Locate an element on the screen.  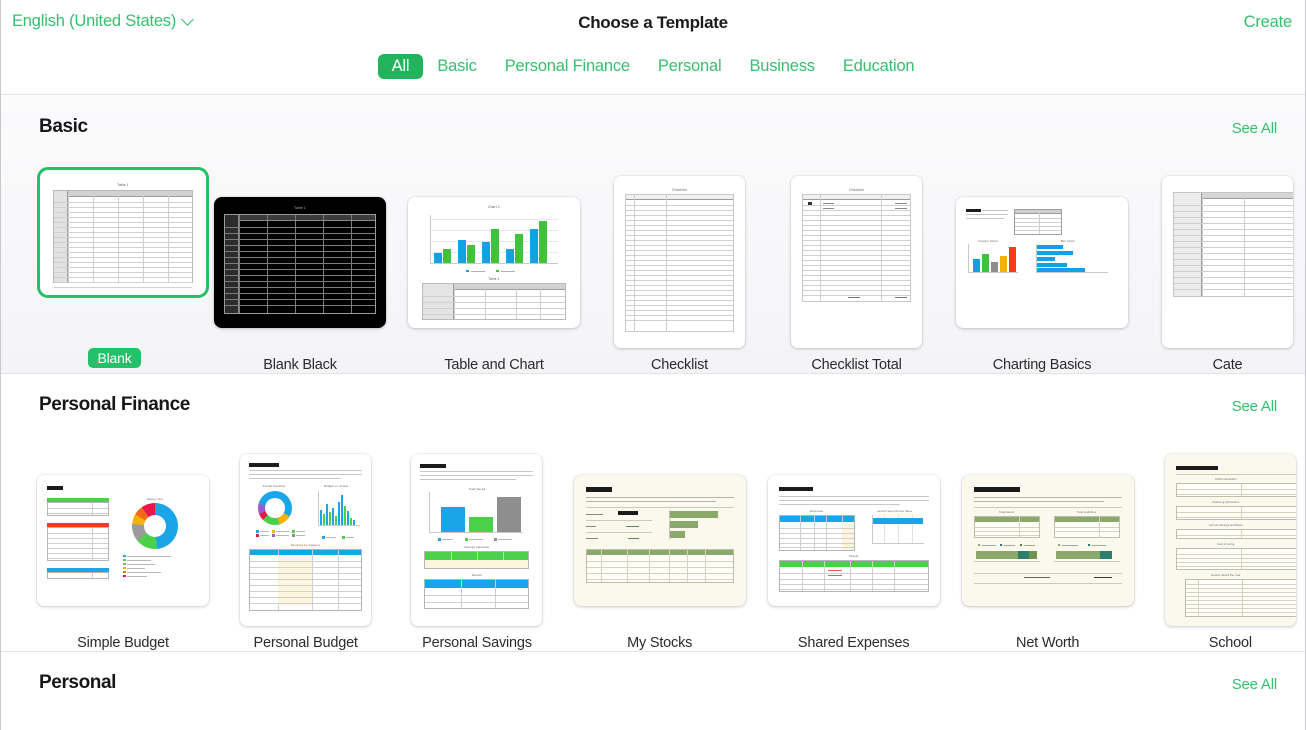
template-label: Blank is located at coordinates (114, 358).